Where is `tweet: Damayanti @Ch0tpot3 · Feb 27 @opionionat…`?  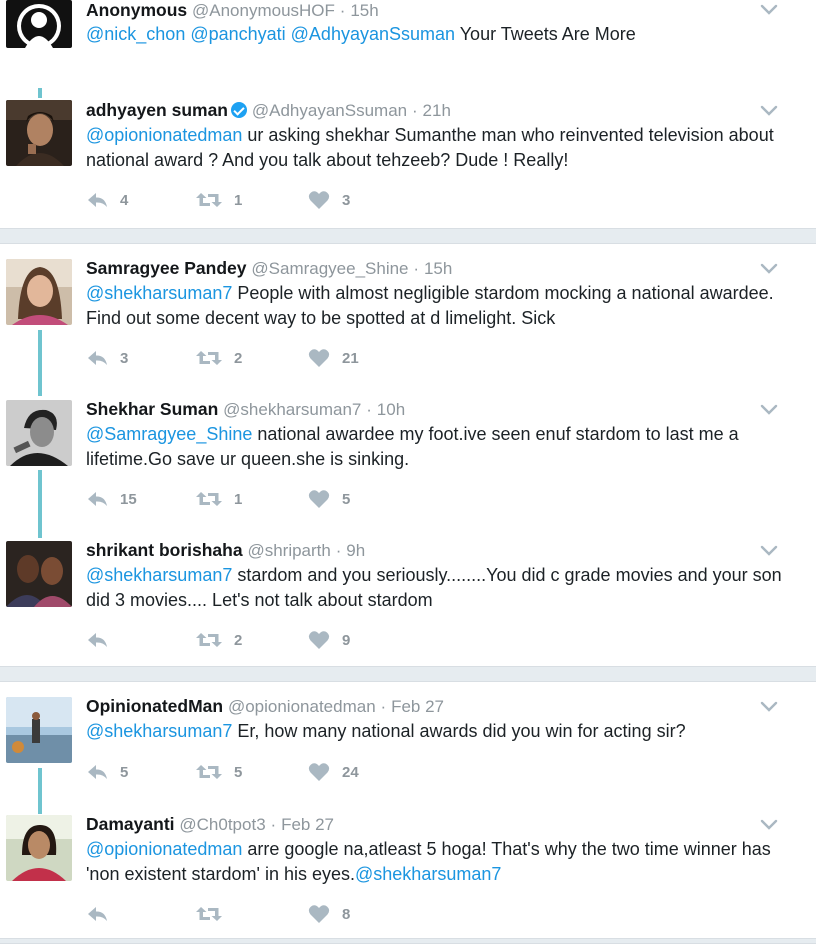
tweet: Damayanti @Ch0tpot3 · Feb 27 @opionionat… is located at coordinates (408, 877).